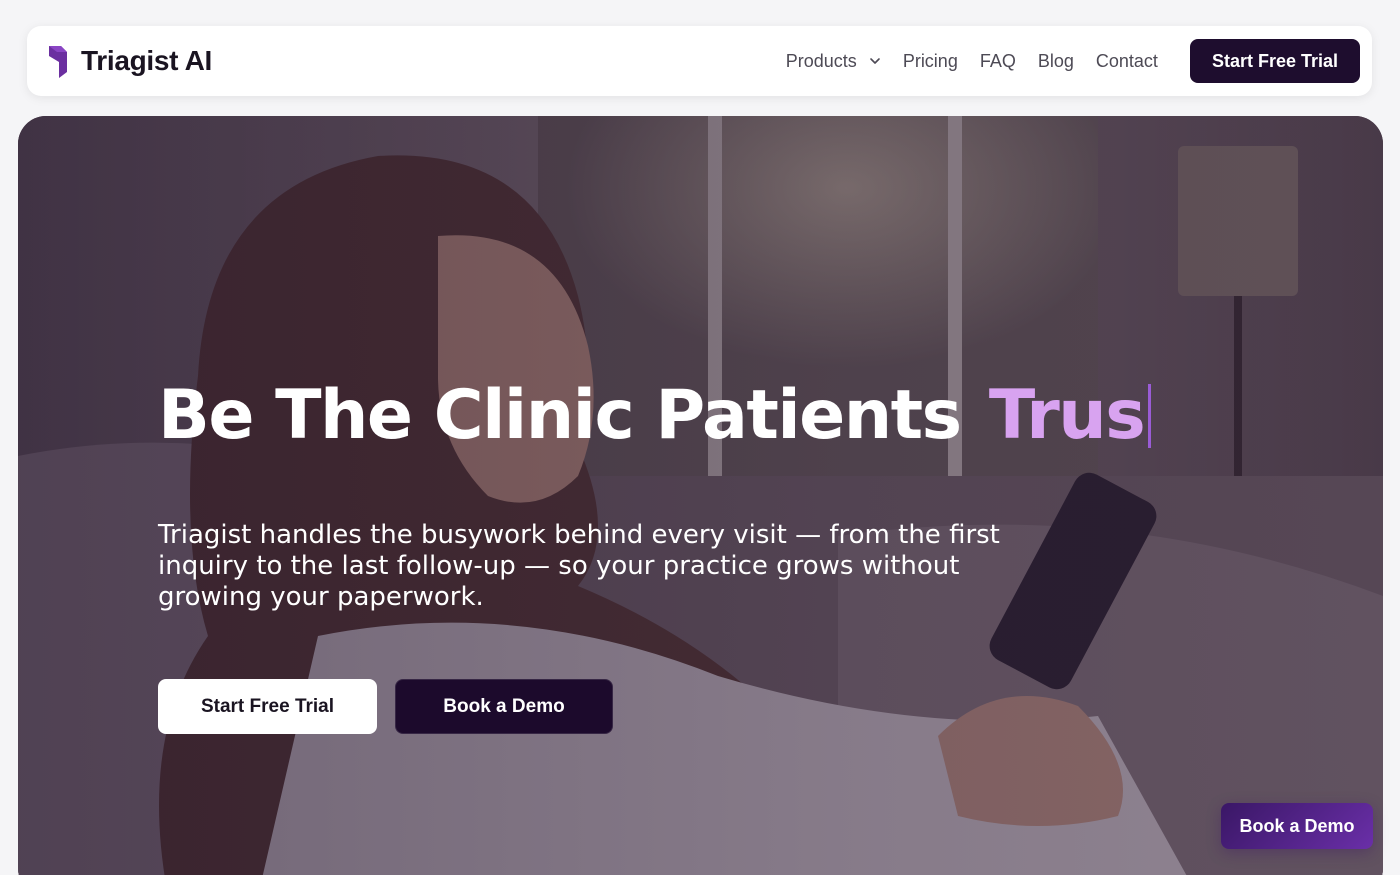  I want to click on nav-products-label: Products, so click(821, 60).